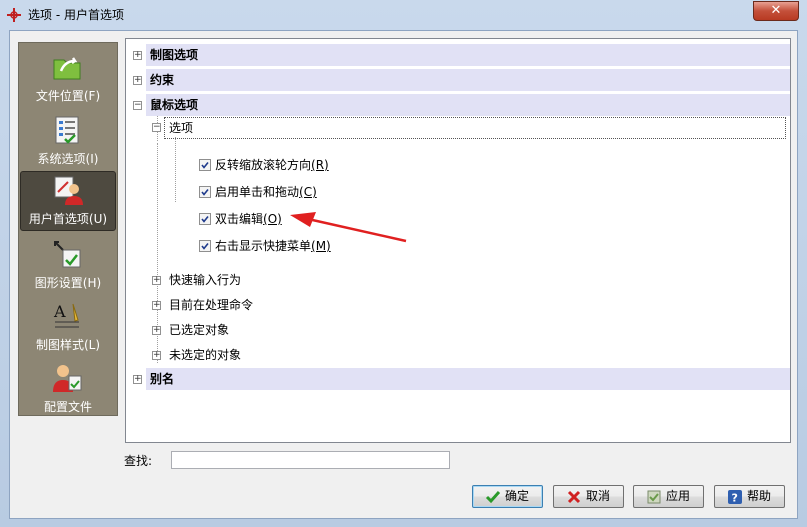 The width and height of the screenshot is (807, 527). Describe the element at coordinates (175, 169) in the screenshot. I see `tree-connector` at that location.